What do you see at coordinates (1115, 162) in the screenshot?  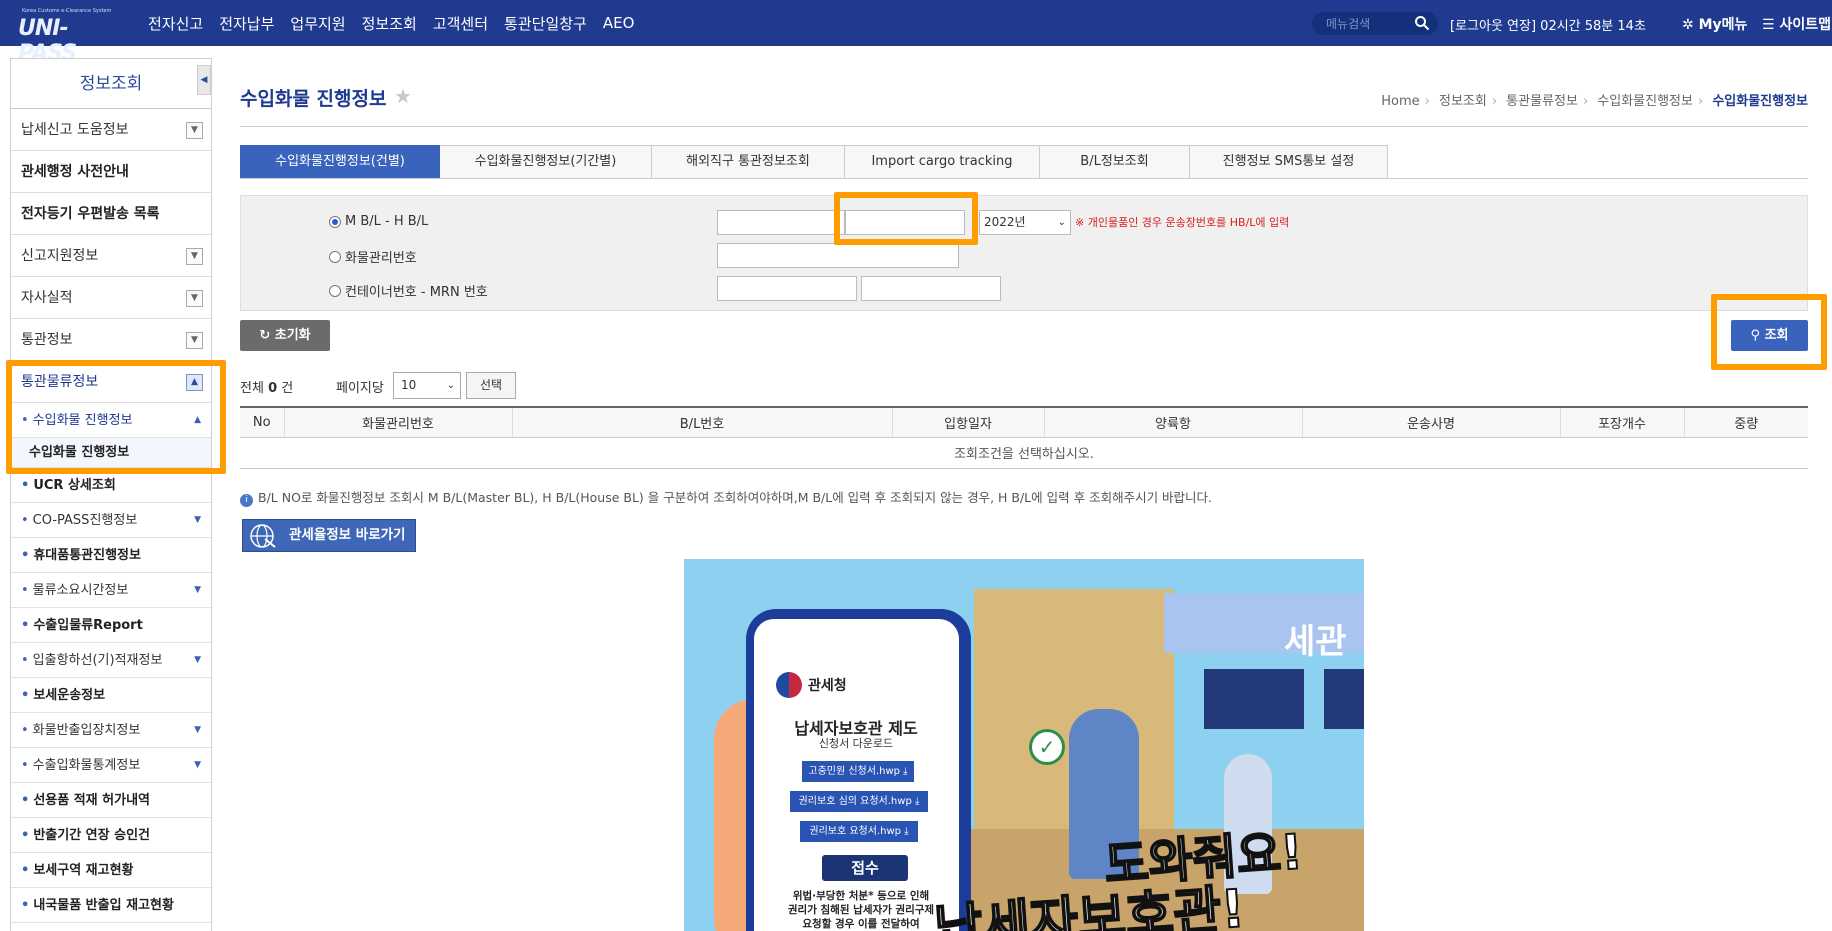 I see `tab-bl-info: B/L정보조회` at bounding box center [1115, 162].